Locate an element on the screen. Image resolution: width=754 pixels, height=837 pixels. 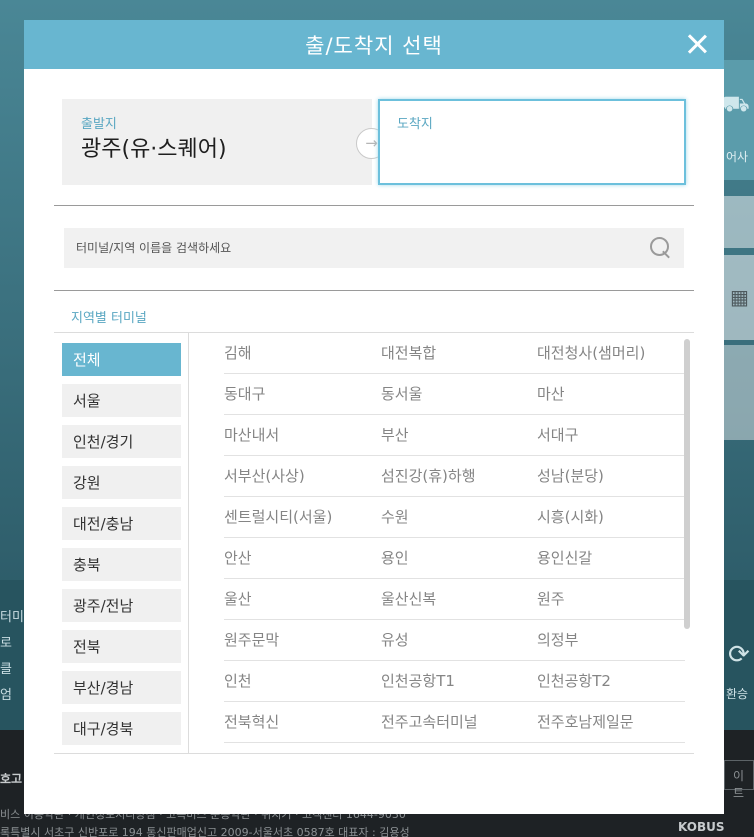
region-item-incheon-gyeonggi: 인천/경기 is located at coordinates (121, 441).